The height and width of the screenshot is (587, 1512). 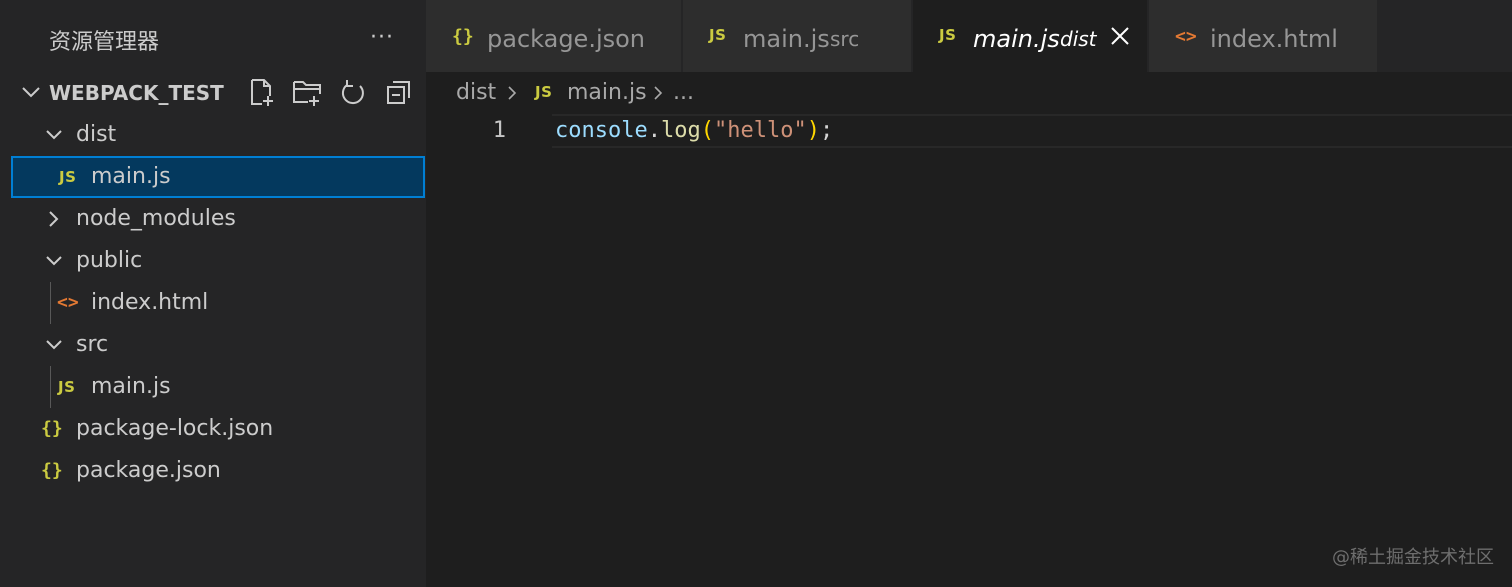 I want to click on tab-description: dist, so click(x=1078, y=39).